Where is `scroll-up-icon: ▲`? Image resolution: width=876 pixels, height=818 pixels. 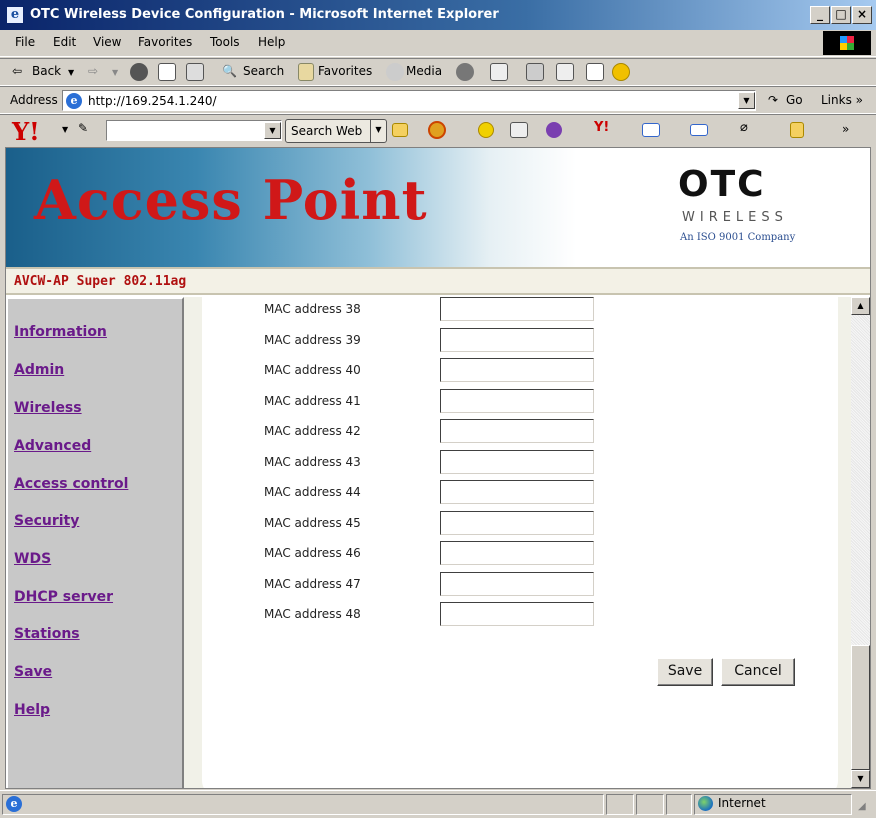
scroll-up-icon: ▲ is located at coordinates (860, 306).